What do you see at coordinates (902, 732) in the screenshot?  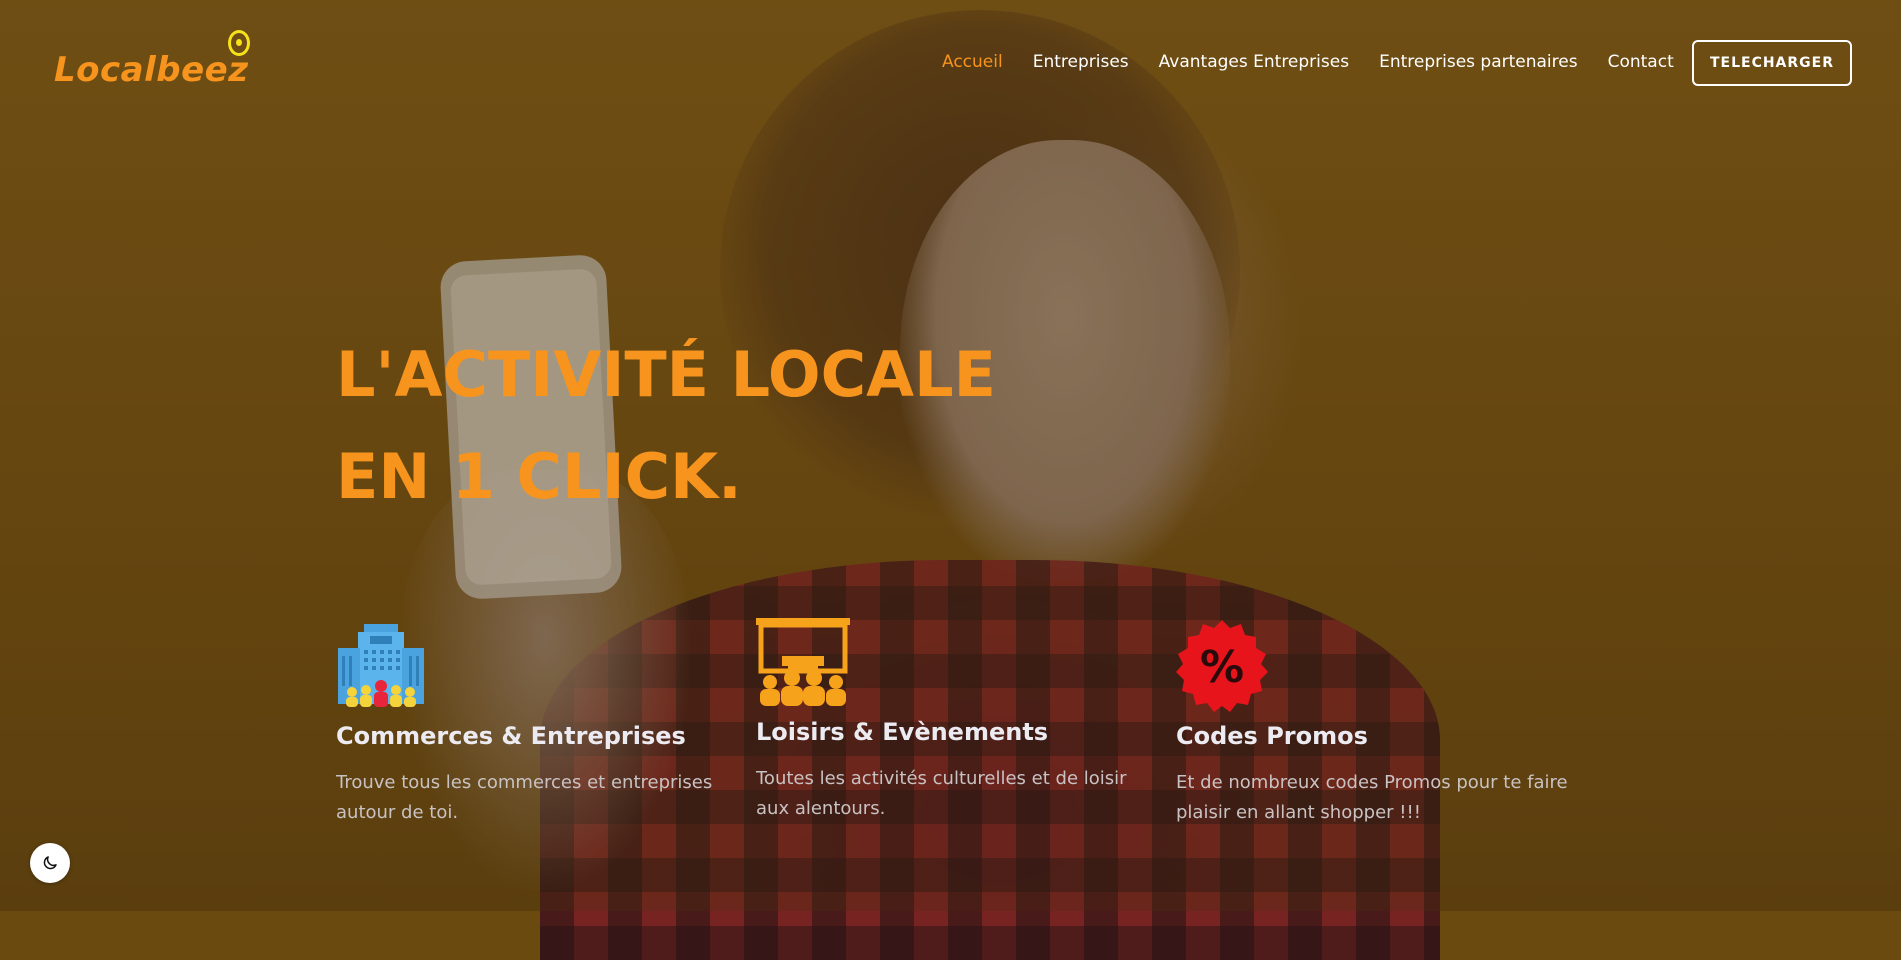 I see `feature-title: Loisirs & Evènements` at bounding box center [902, 732].